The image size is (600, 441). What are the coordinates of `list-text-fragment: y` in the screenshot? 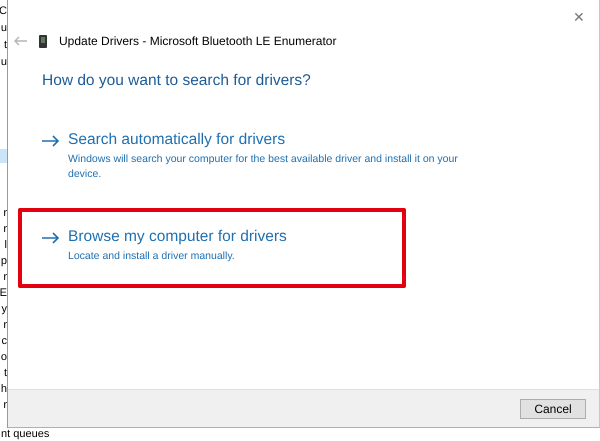 It's located at (4, 309).